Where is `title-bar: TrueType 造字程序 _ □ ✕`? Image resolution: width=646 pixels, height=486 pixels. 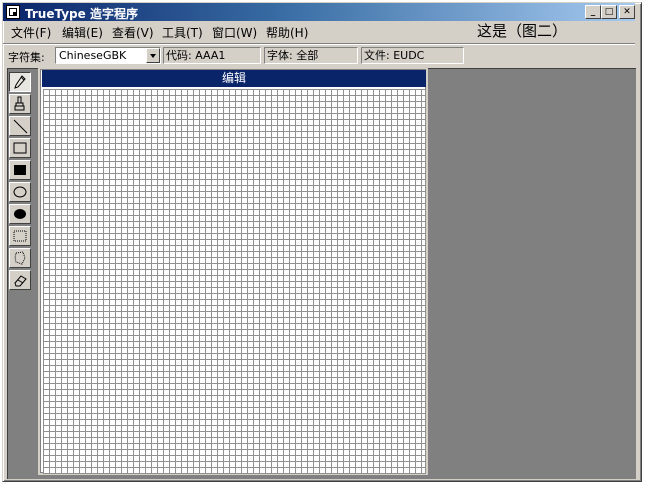
title-bar: TrueType 造字程序 _ □ ✕ is located at coordinates (319, 12).